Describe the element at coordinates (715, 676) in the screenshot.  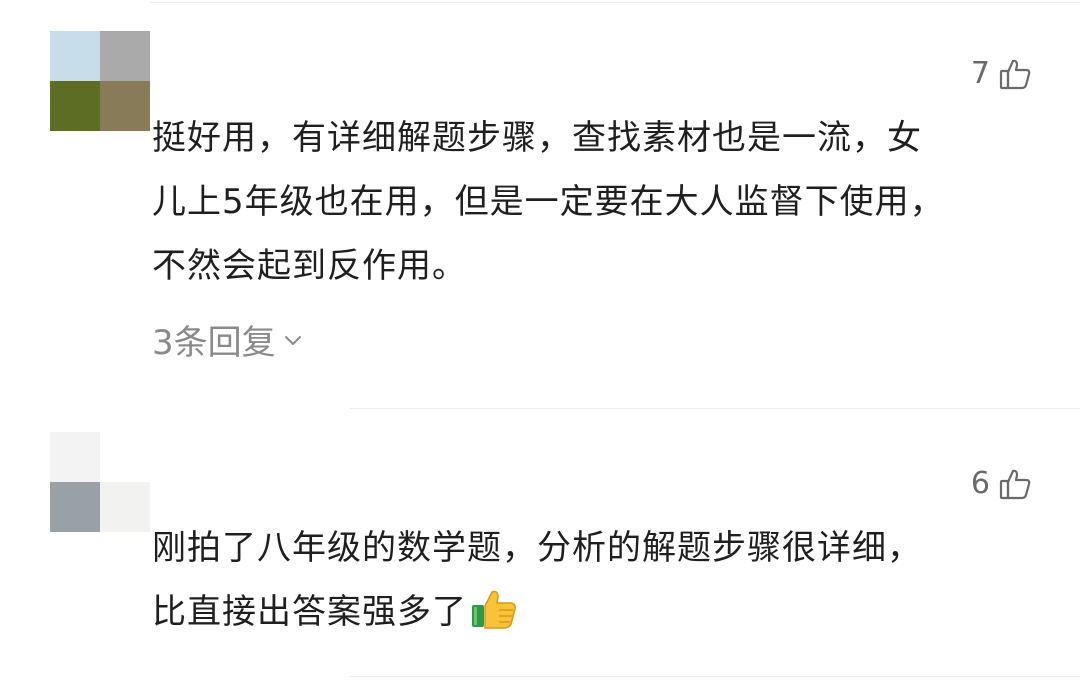
I see `divider-bottom` at that location.